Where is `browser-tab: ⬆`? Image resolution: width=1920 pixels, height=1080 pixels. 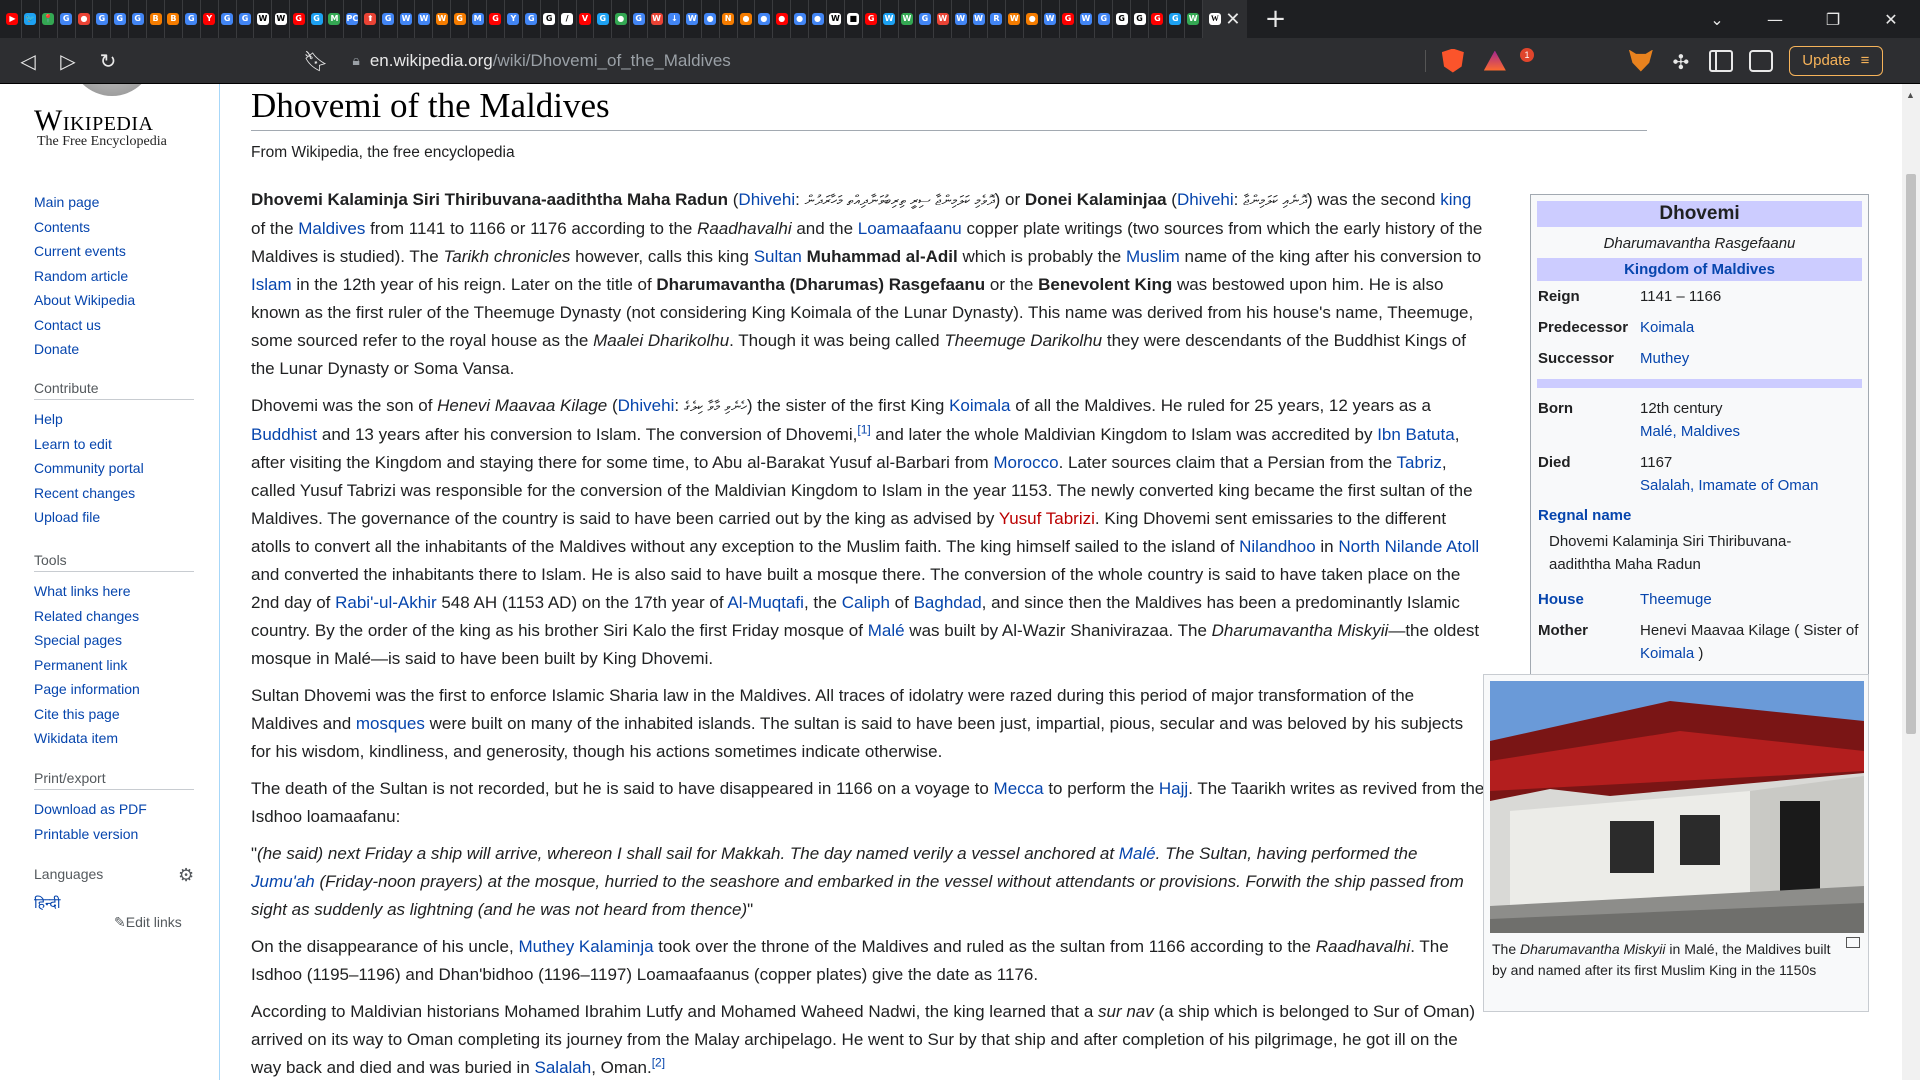
browser-tab: ⬆ is located at coordinates (371, 19).